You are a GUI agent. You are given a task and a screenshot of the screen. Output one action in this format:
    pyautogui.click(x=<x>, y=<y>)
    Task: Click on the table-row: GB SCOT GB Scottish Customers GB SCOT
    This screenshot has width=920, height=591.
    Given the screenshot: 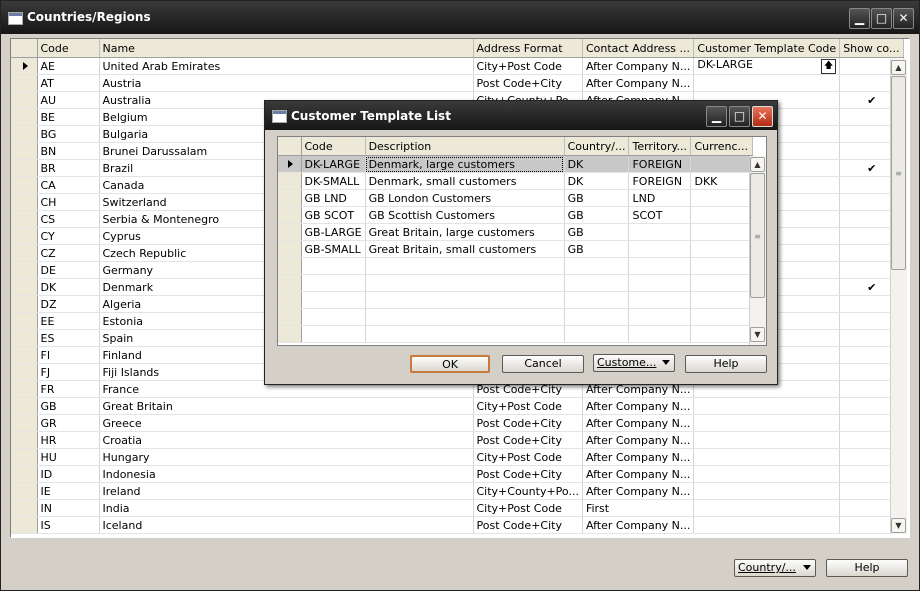 What is the action you would take?
    pyautogui.click(x=516, y=215)
    